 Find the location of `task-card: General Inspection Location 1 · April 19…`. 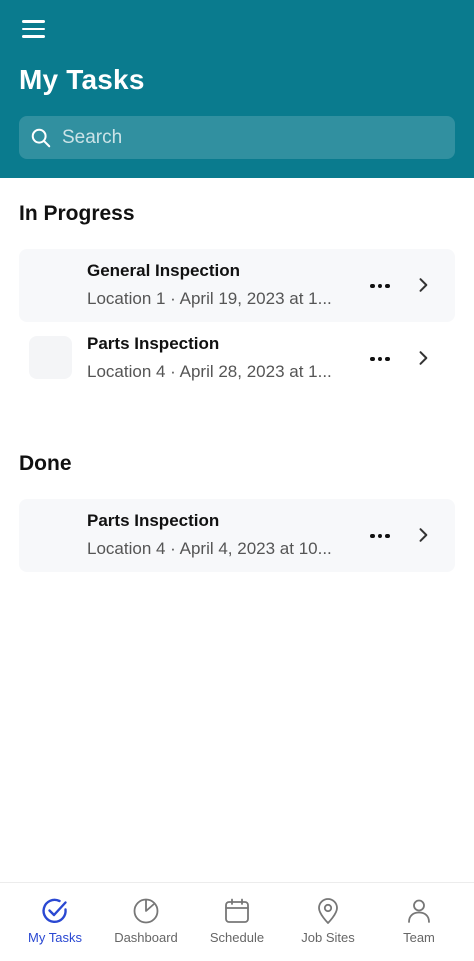

task-card: General Inspection Location 1 · April 19… is located at coordinates (237, 285).